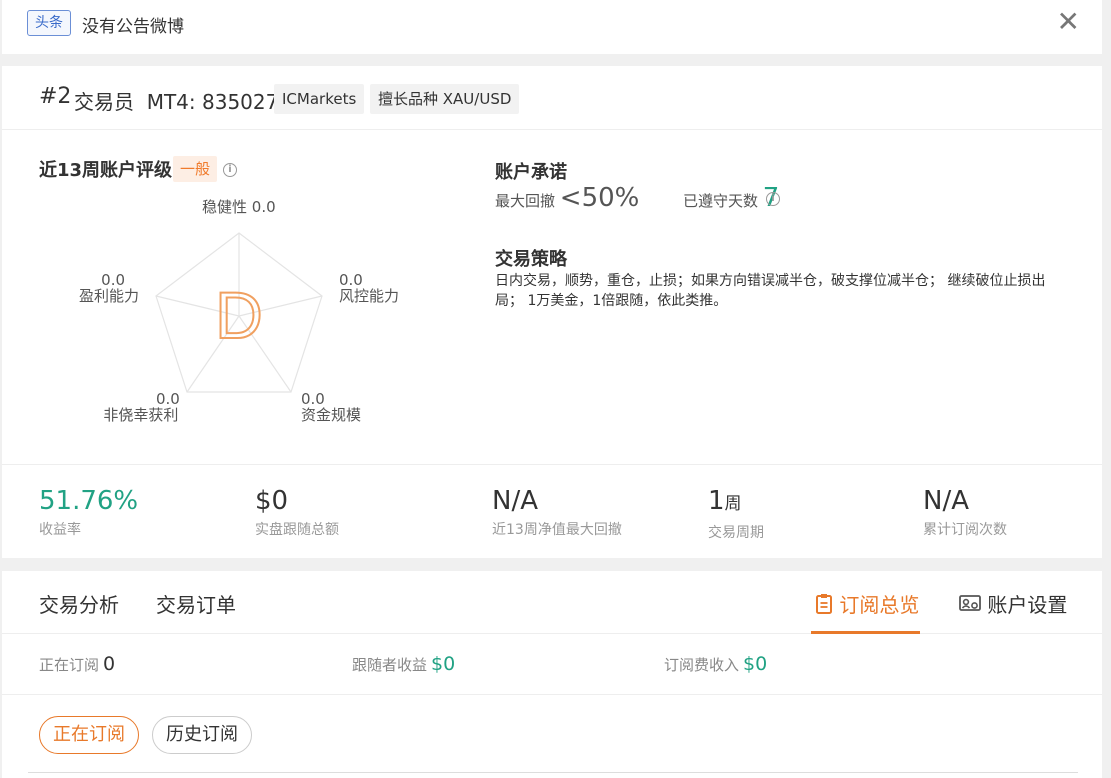 Image resolution: width=1111 pixels, height=778 pixels. I want to click on stat-label: 交易周期, so click(736, 533).